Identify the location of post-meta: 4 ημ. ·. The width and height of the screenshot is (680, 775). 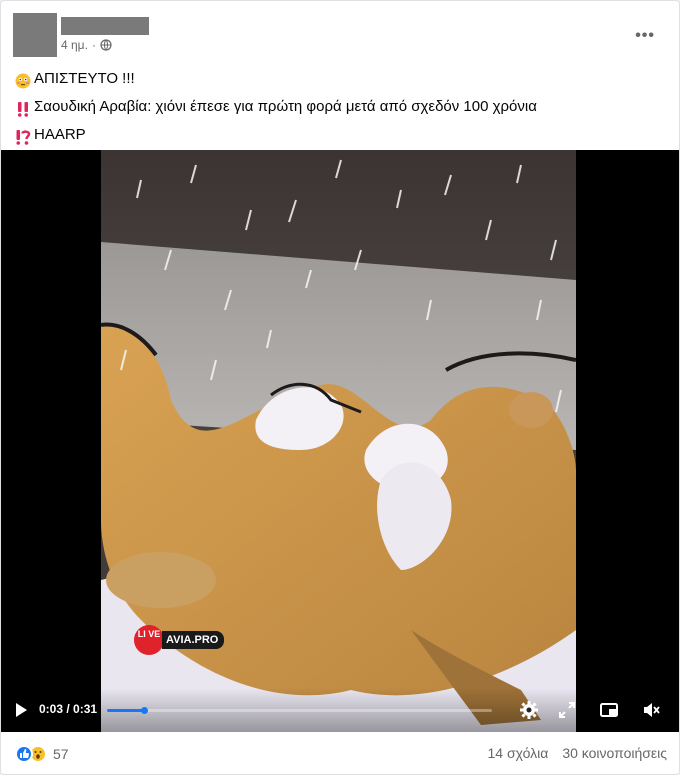
(86, 45).